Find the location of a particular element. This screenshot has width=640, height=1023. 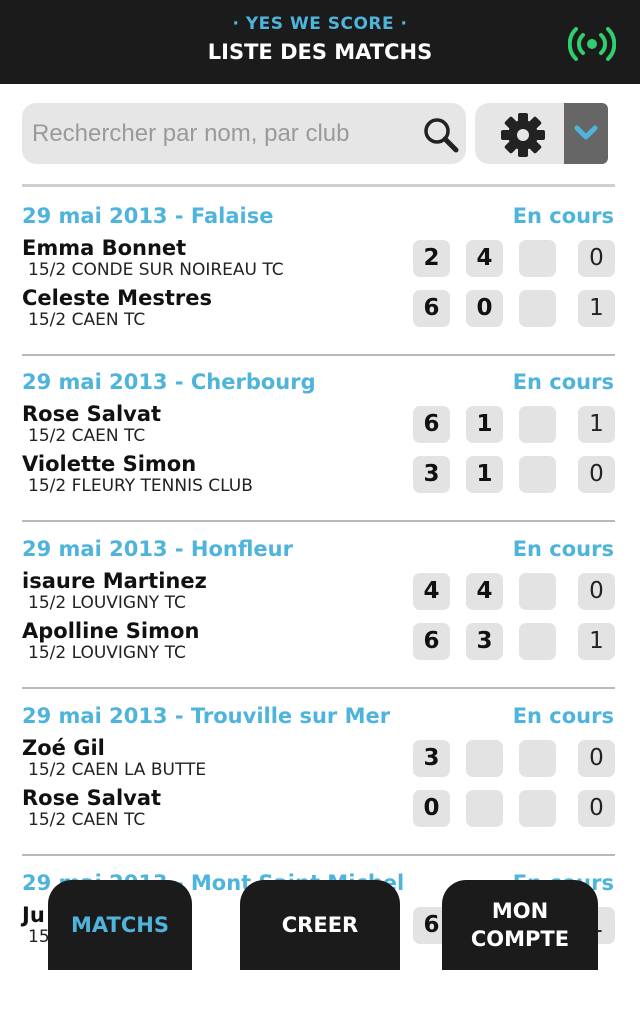

match-date-location: 29 mai 2013 - Falaise is located at coordinates (148, 216).